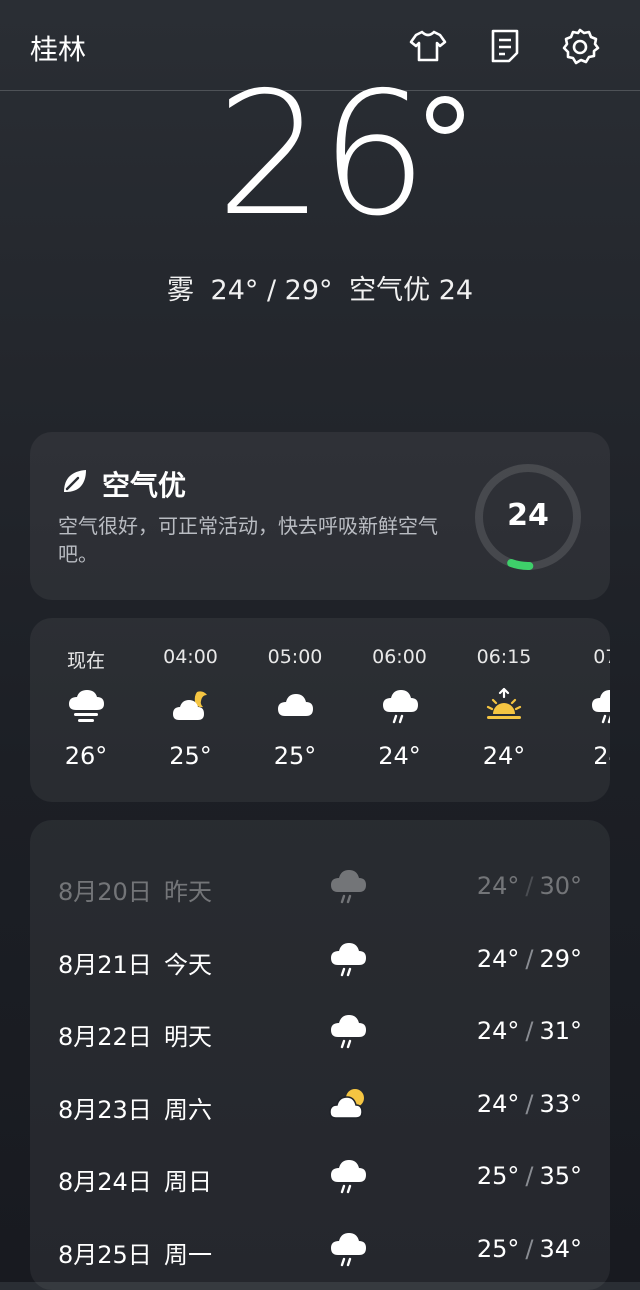 This screenshot has width=640, height=1290. Describe the element at coordinates (190, 657) in the screenshot. I see `hourly-time: 04:00` at that location.